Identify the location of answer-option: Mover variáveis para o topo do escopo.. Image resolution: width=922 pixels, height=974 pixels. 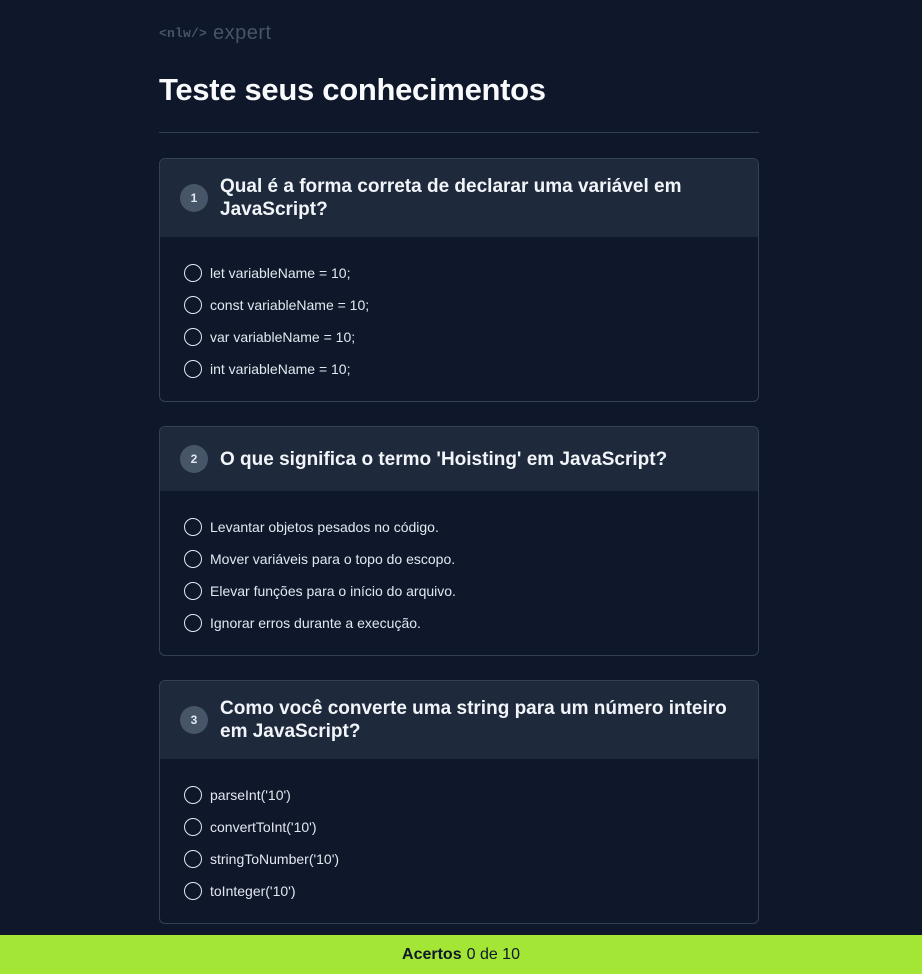
(459, 559).